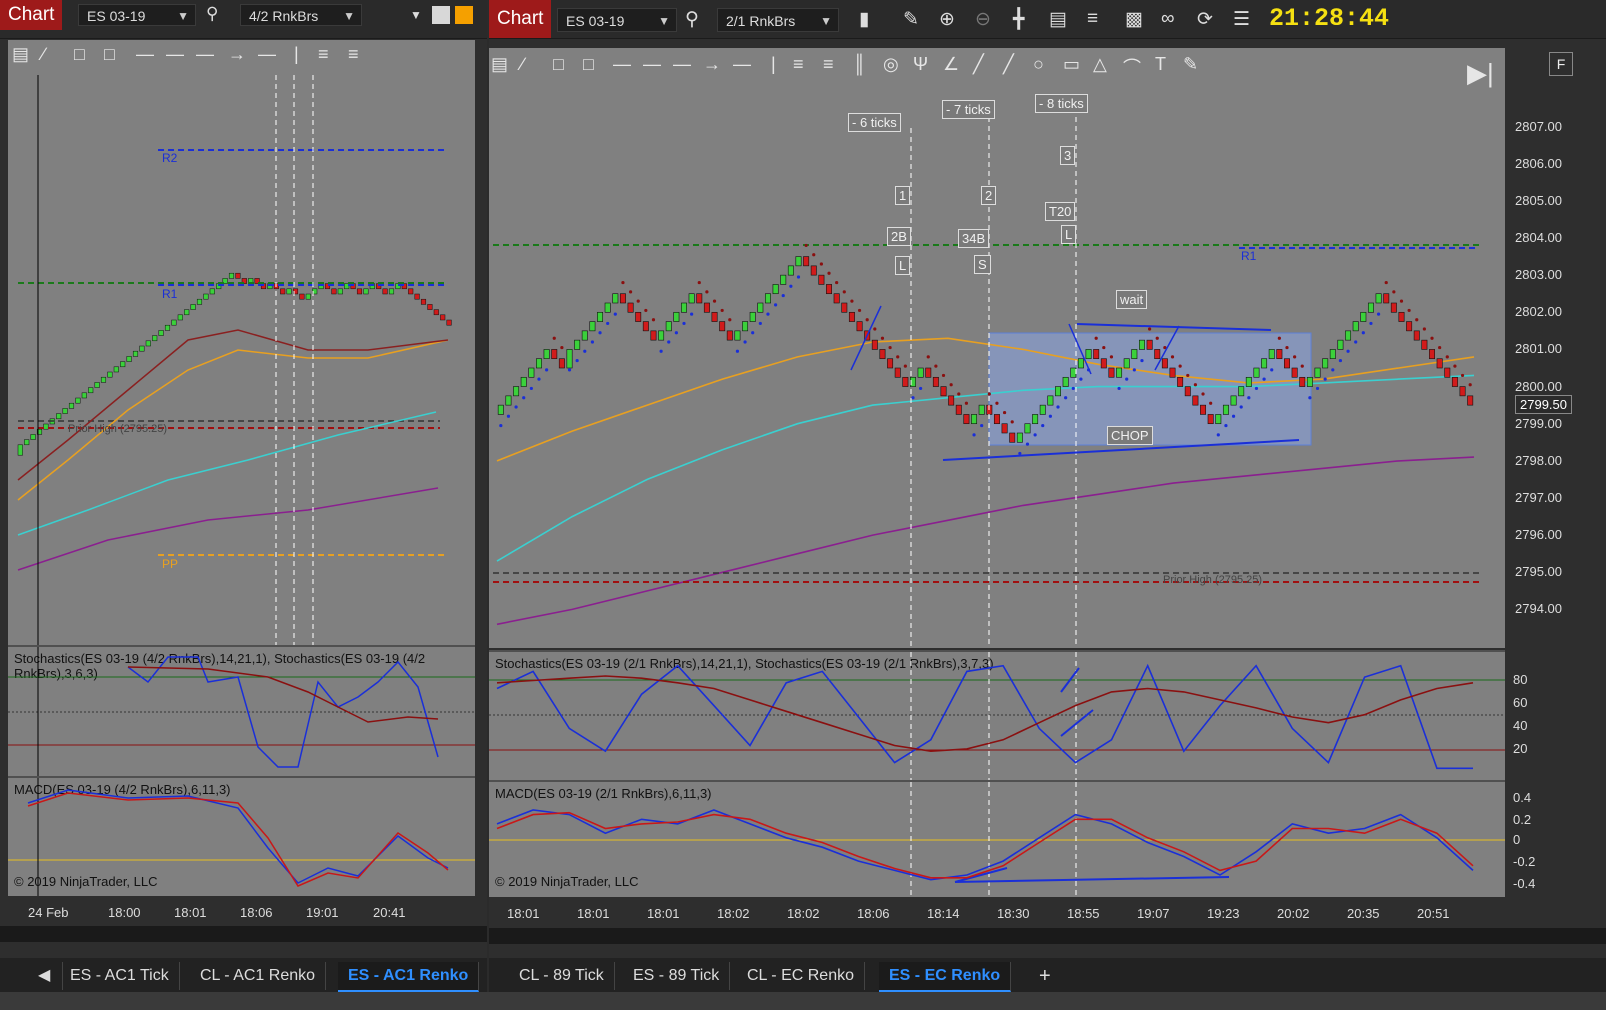 Image resolution: width=1606 pixels, height=1010 pixels. What do you see at coordinates (1561, 64) in the screenshot?
I see `f-button: F` at bounding box center [1561, 64].